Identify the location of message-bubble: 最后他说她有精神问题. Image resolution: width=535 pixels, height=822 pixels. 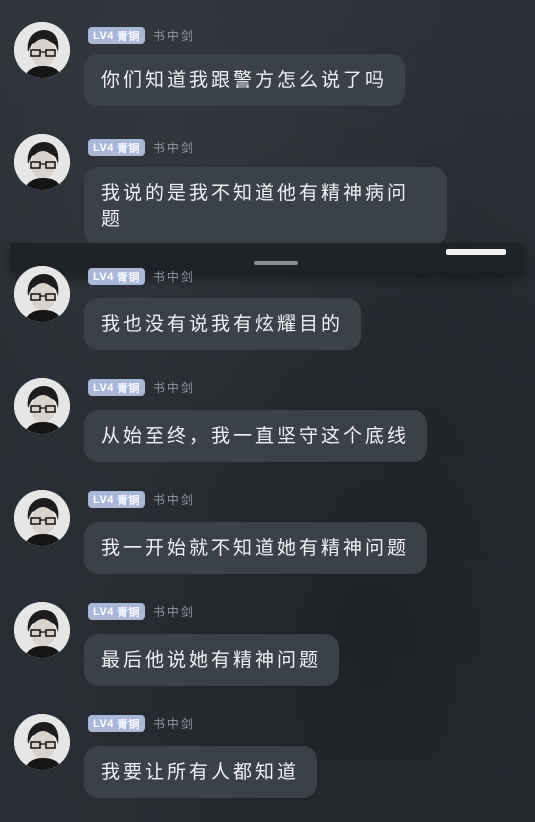
(212, 660).